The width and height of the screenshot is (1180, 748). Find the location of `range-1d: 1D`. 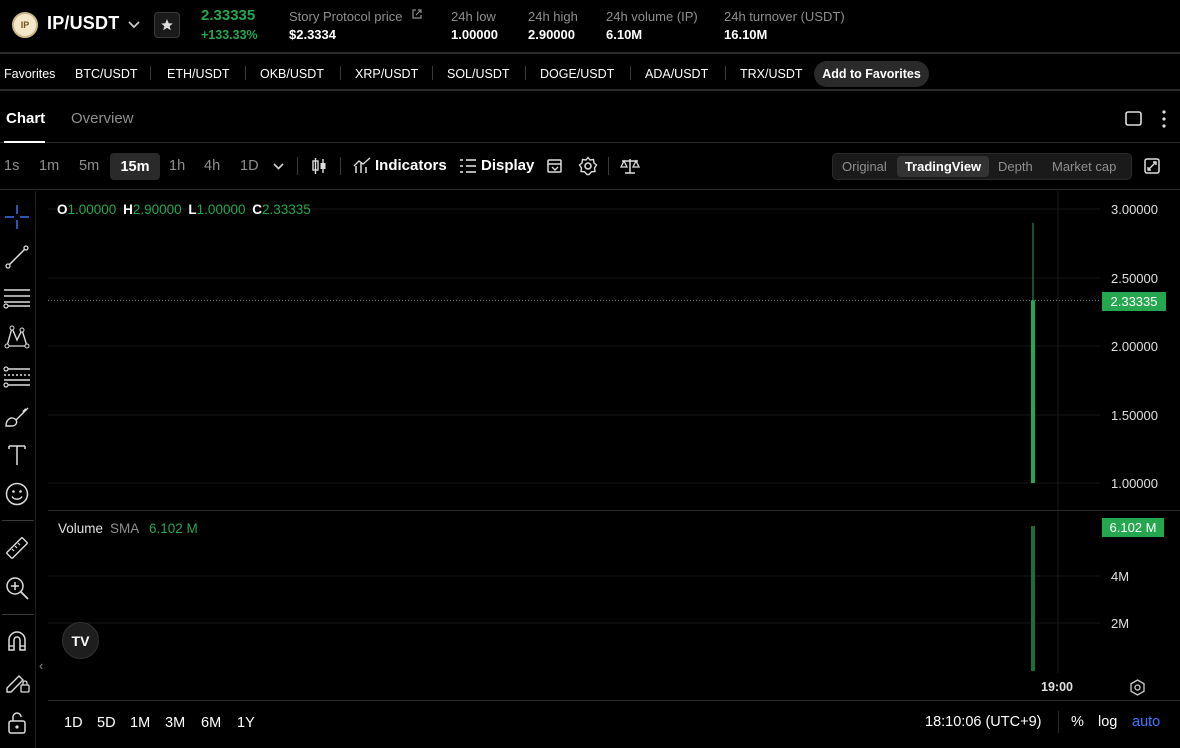

range-1d: 1D is located at coordinates (73, 723).